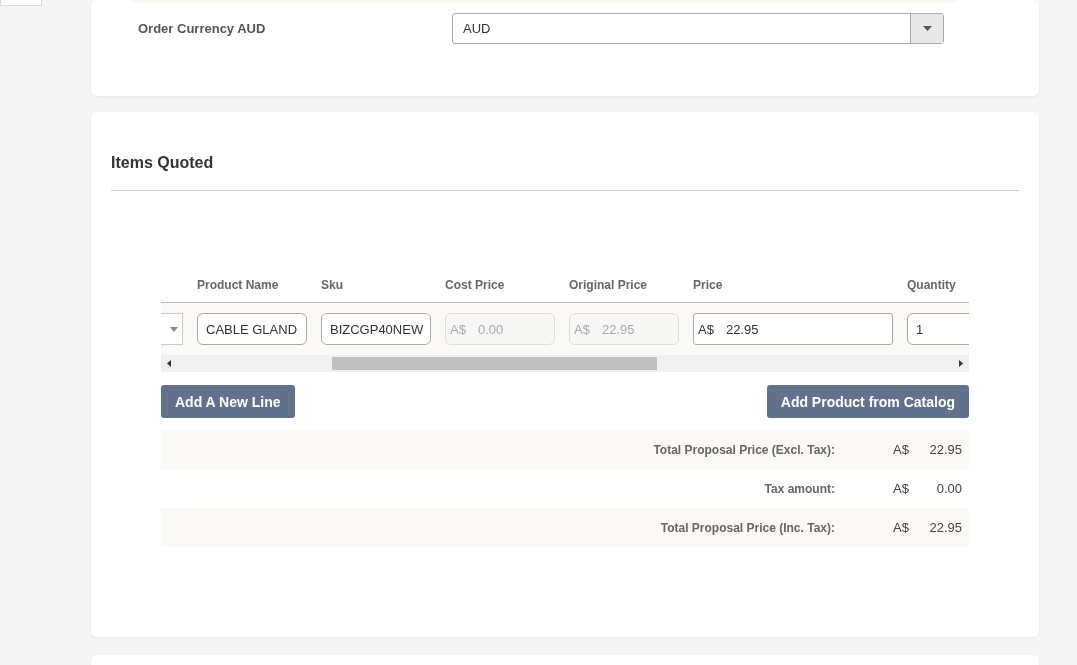  I want to click on input-field: 1, so click(938, 329).